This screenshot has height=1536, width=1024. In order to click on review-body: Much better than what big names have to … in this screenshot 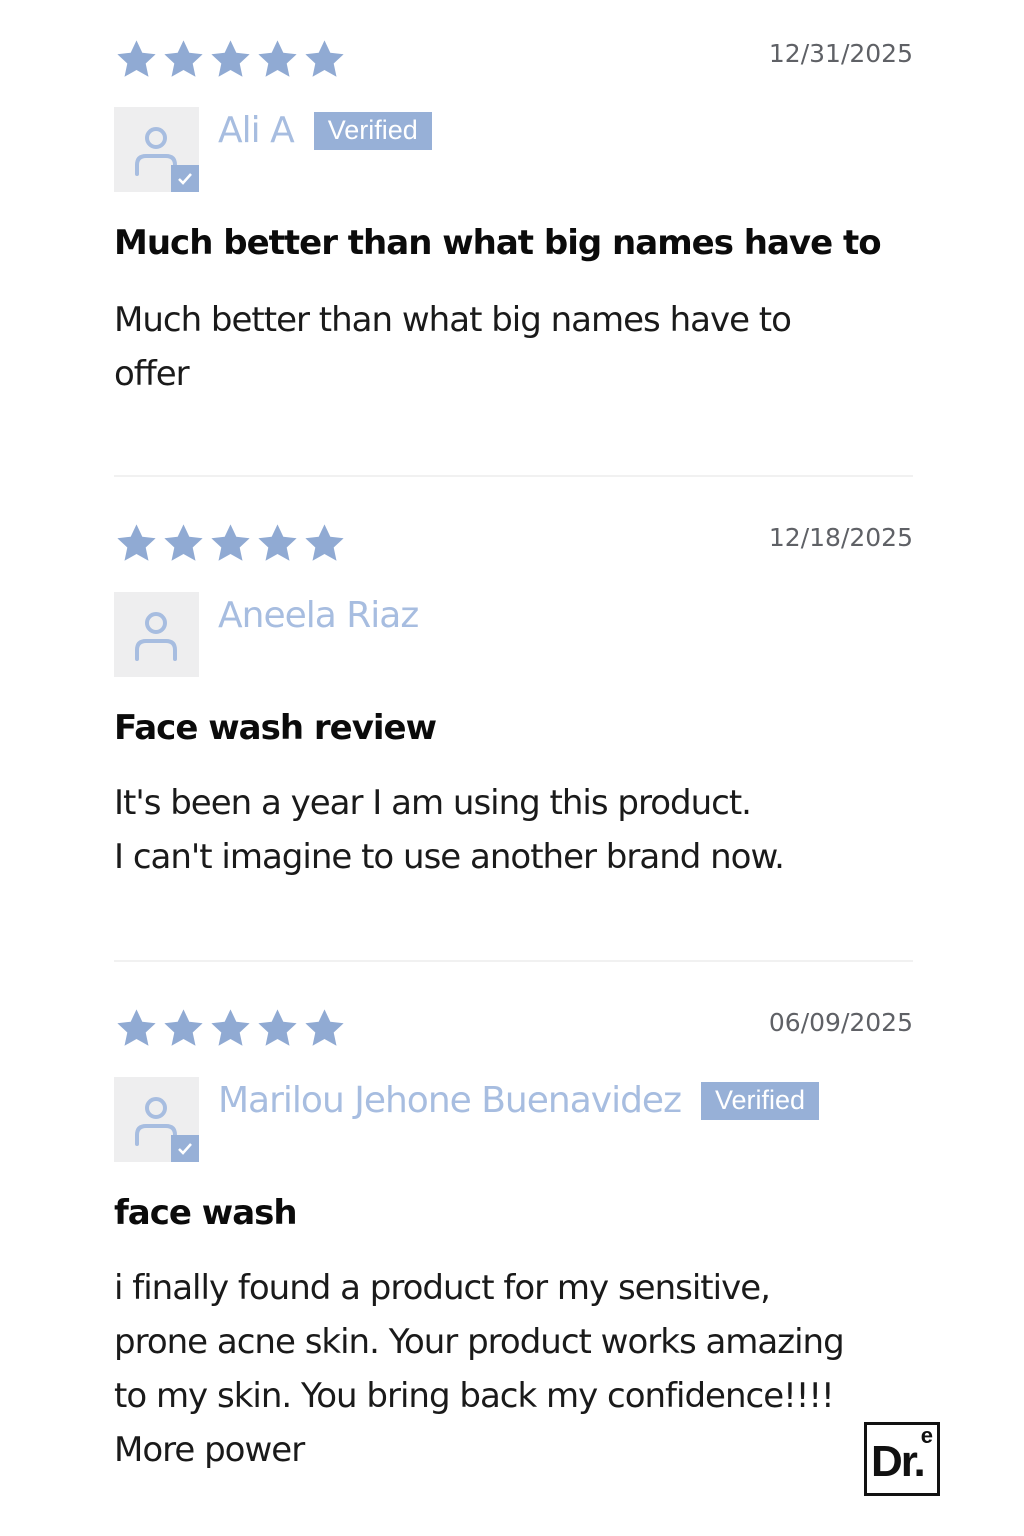, I will do `click(513, 347)`.